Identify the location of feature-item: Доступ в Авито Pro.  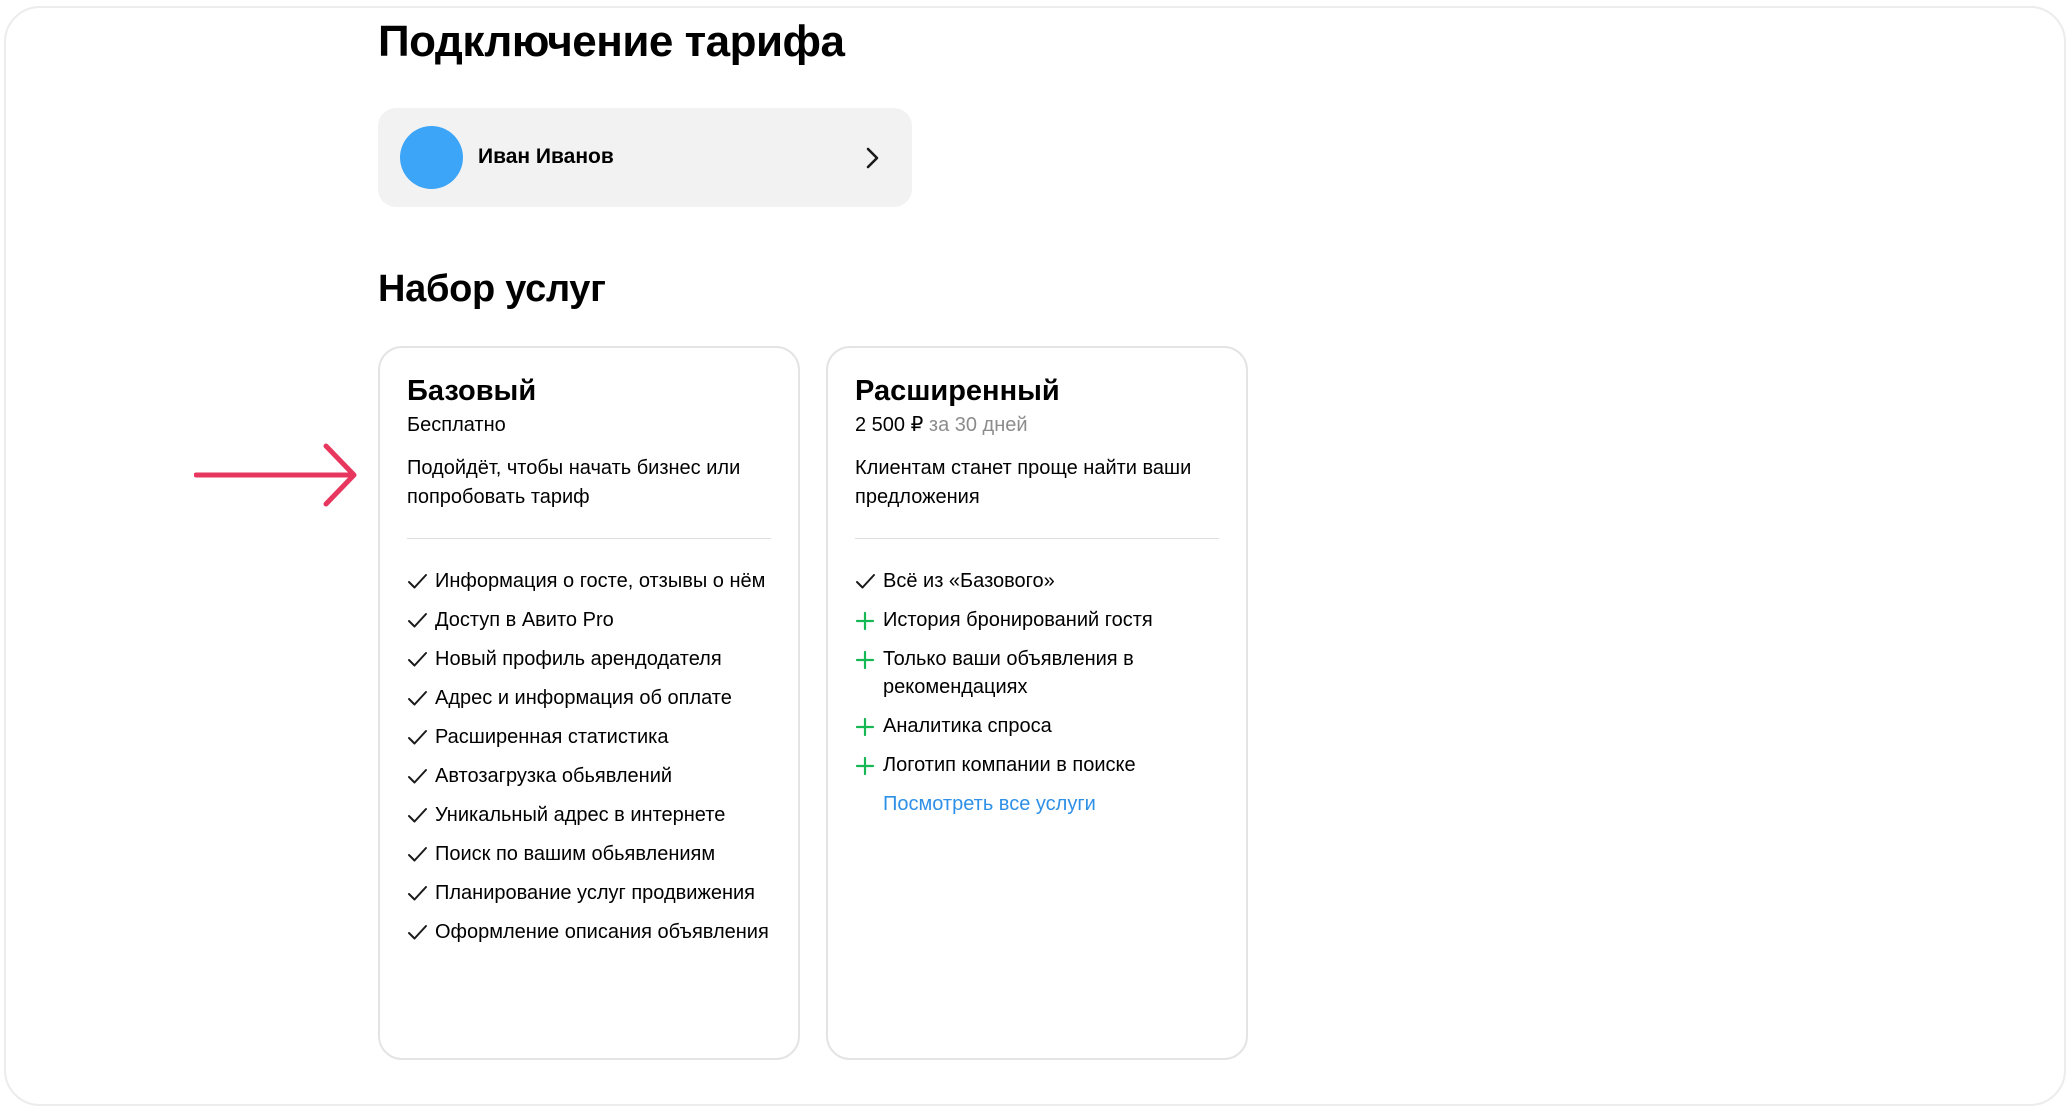
(589, 620).